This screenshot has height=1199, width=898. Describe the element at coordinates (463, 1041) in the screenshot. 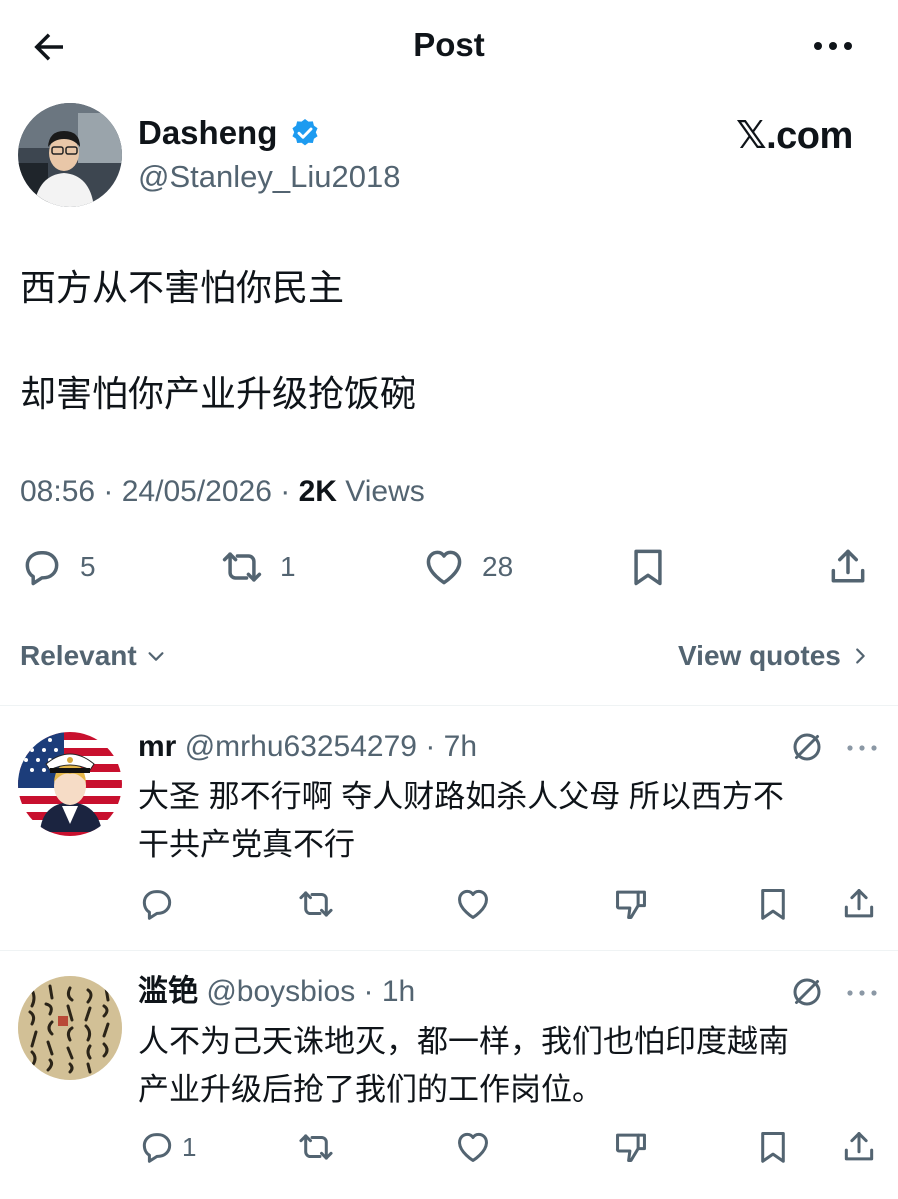

I see `reply-text-line-1: 人不为己天诛地灭，都一样，我们也怕印度越南` at that location.